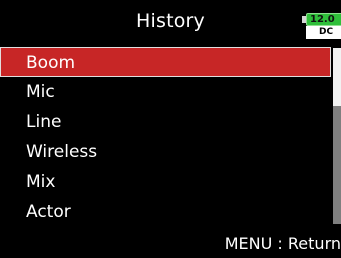 This screenshot has width=341, height=258. What do you see at coordinates (304, 19) in the screenshot?
I see `battery-terminal-icon` at bounding box center [304, 19].